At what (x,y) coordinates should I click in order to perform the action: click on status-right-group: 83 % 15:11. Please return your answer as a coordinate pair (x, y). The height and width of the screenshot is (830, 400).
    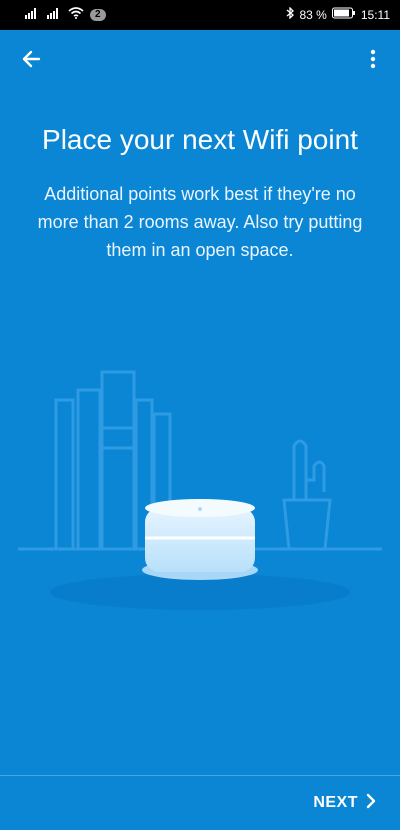
    Looking at the image, I should click on (337, 14).